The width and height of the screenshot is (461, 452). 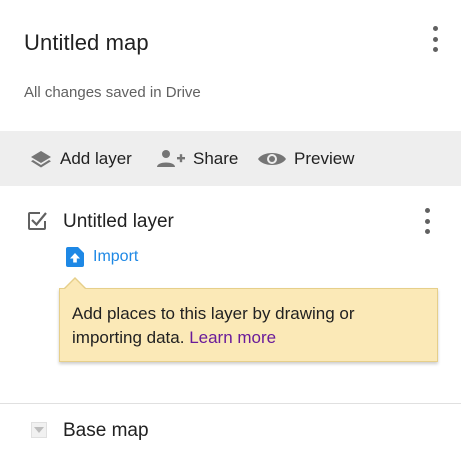 What do you see at coordinates (232, 337) in the screenshot?
I see `learn-more-link: Learn more` at bounding box center [232, 337].